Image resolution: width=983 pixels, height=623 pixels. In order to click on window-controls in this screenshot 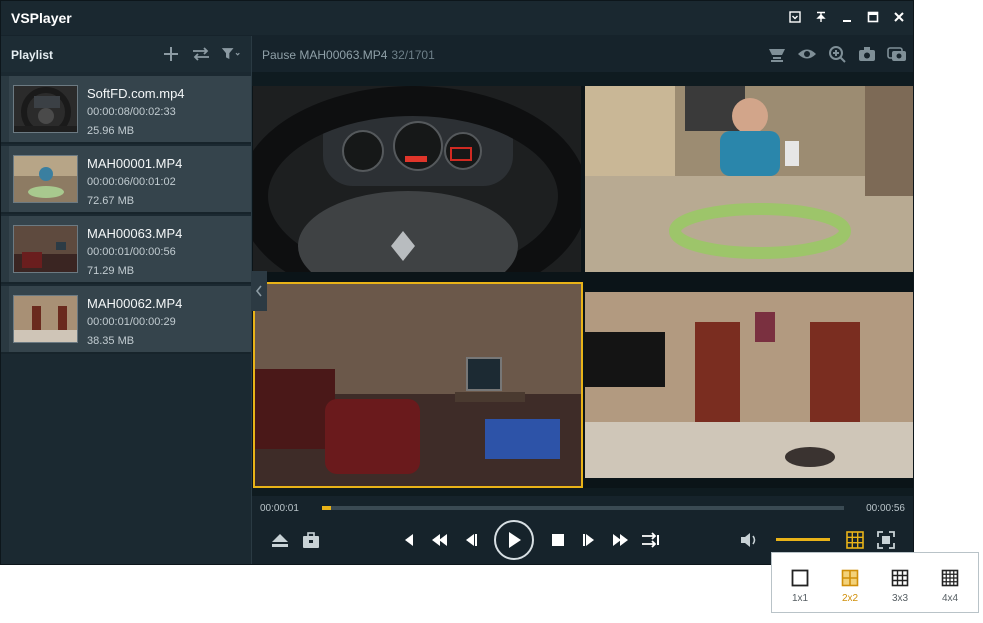, I will do `click(847, 17)`.